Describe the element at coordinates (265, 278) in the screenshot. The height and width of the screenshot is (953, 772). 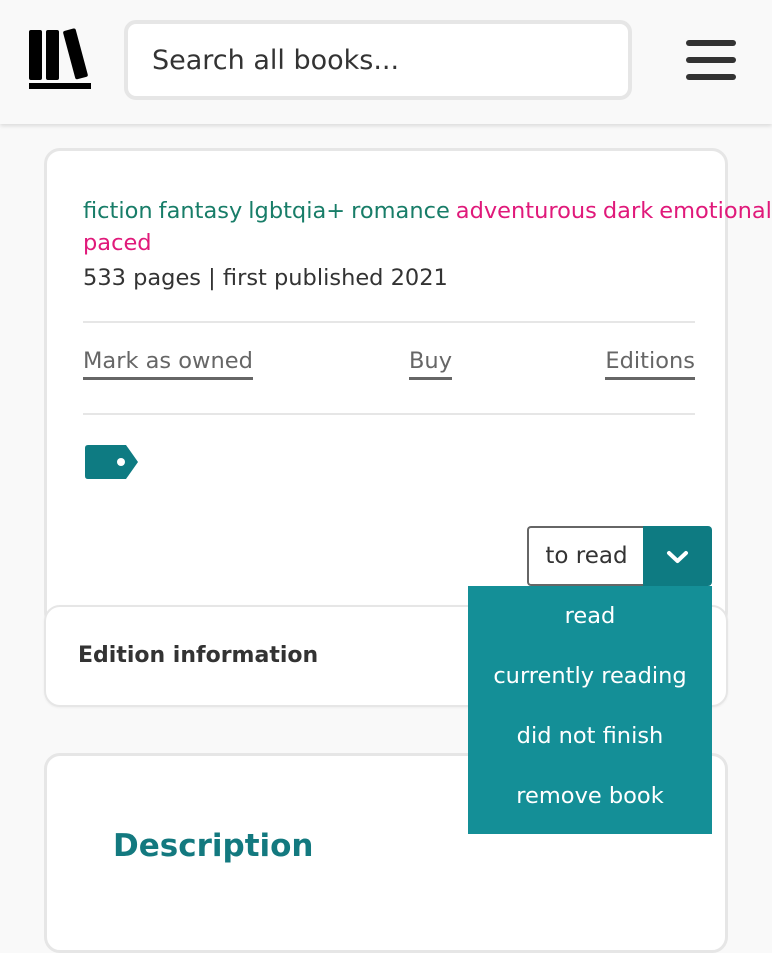
I see `book-meta: 533 pages | first published 2021` at that location.